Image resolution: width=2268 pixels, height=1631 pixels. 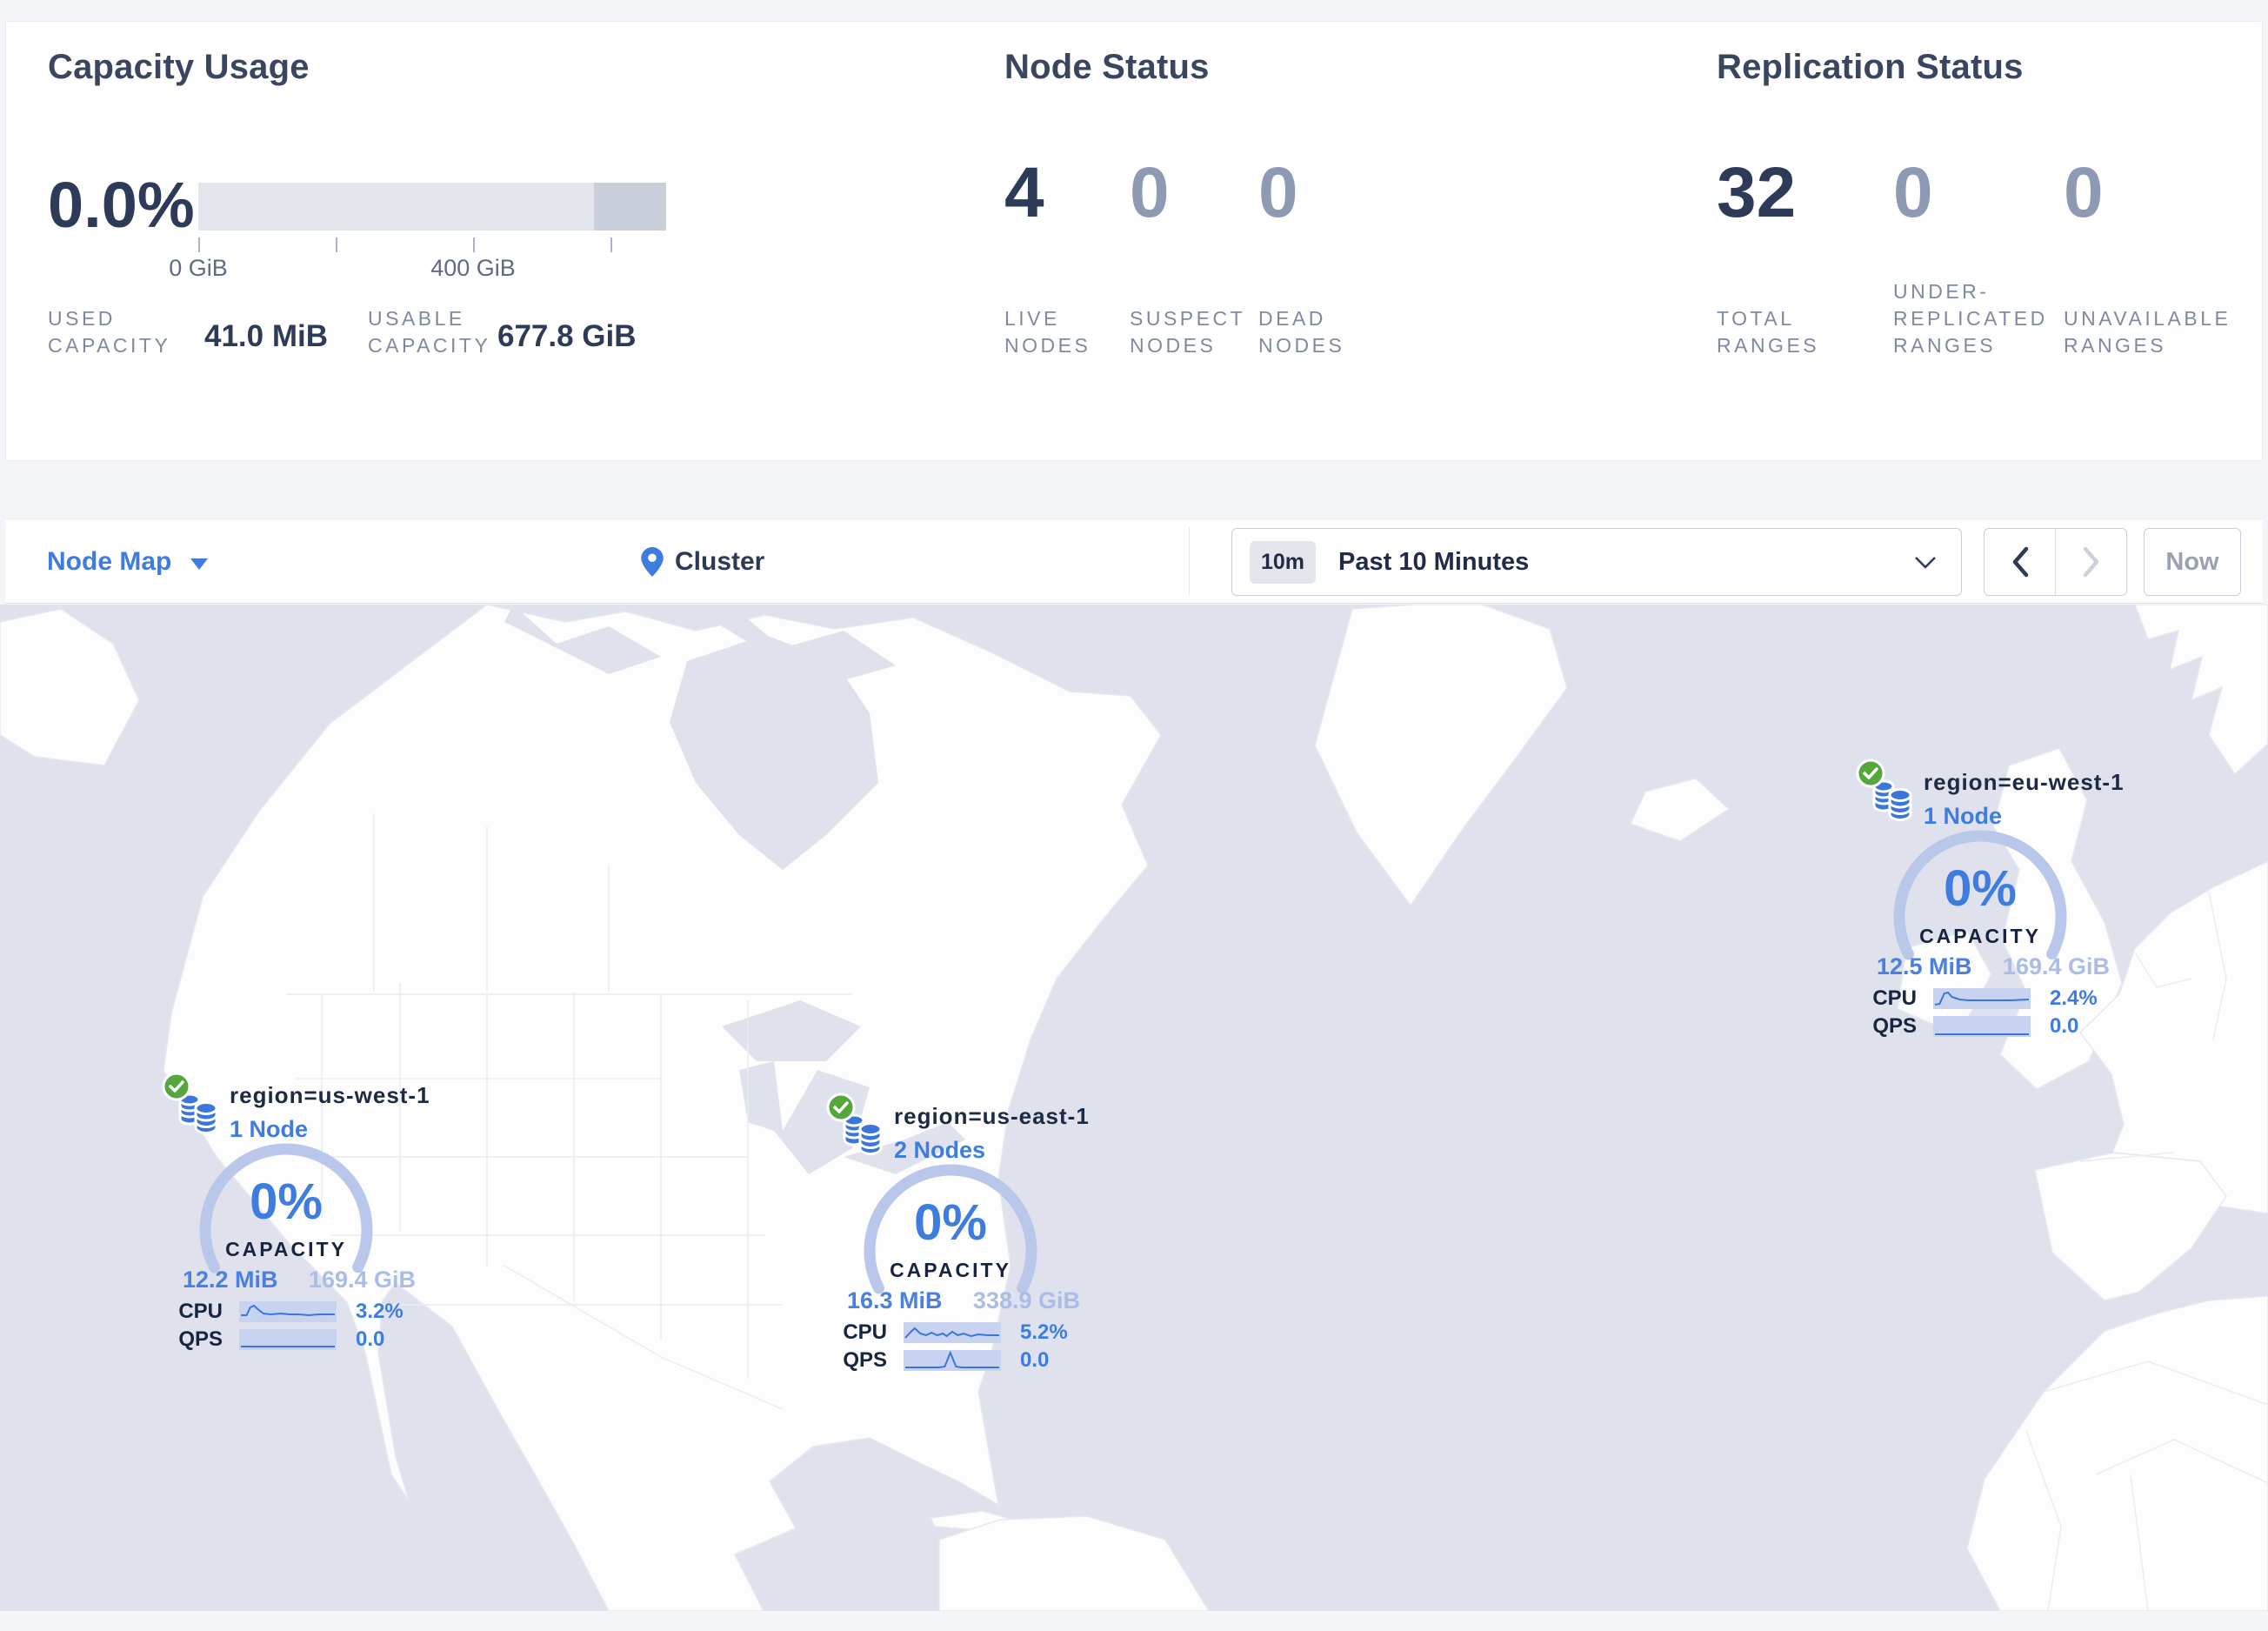 I want to click on replication-status-title: Replication Status, so click(x=1870, y=67).